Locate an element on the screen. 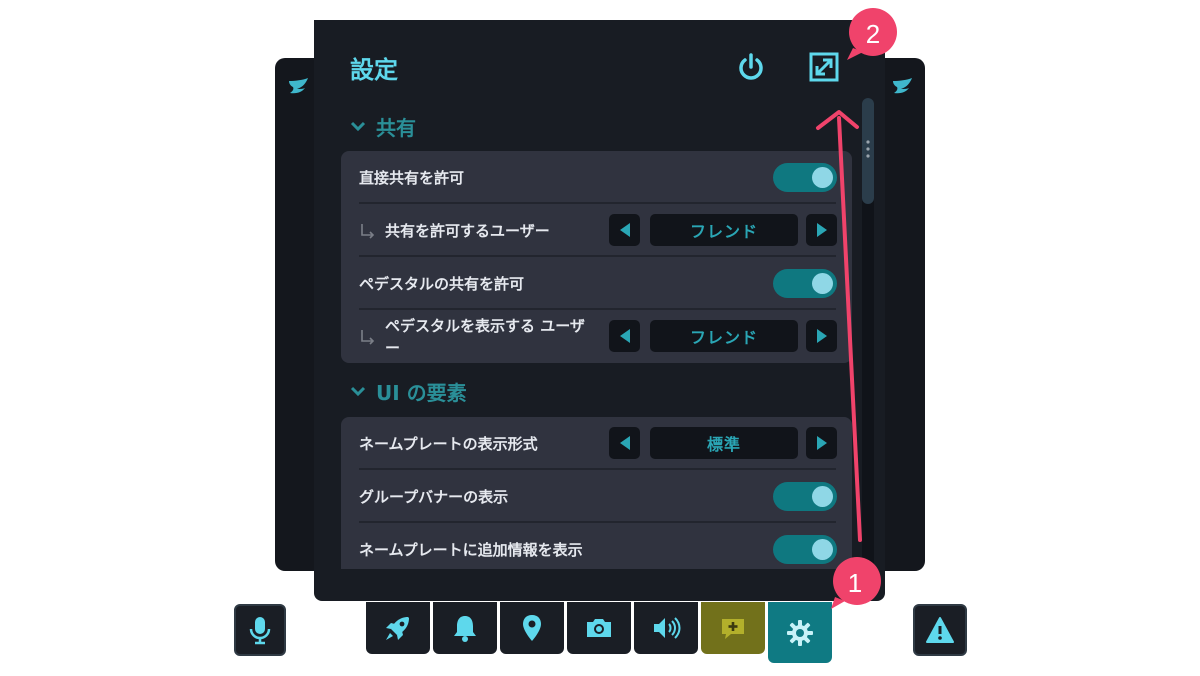  location-pin-icon is located at coordinates (532, 628).